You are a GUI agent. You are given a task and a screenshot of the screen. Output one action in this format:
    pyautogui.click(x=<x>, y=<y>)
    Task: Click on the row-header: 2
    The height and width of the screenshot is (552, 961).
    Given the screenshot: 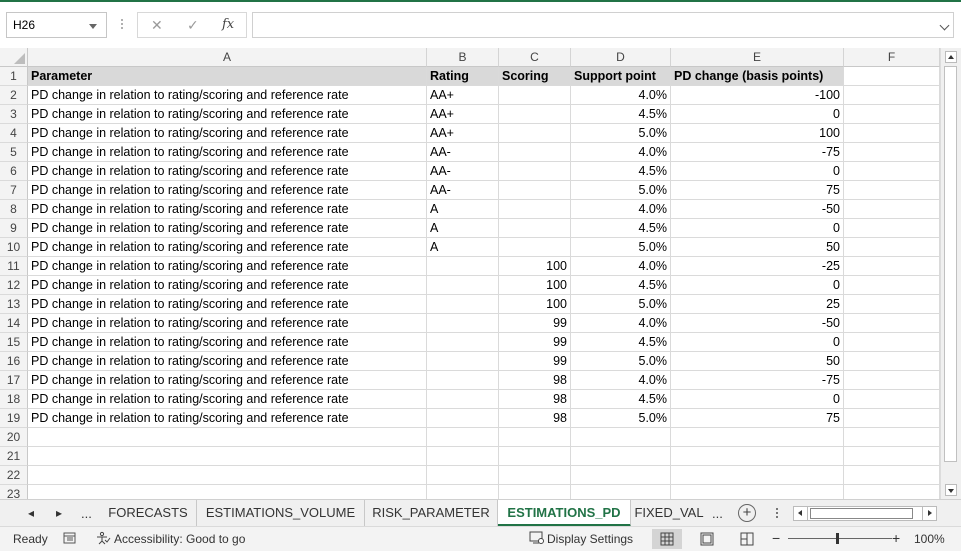 What is the action you would take?
    pyautogui.click(x=14, y=95)
    